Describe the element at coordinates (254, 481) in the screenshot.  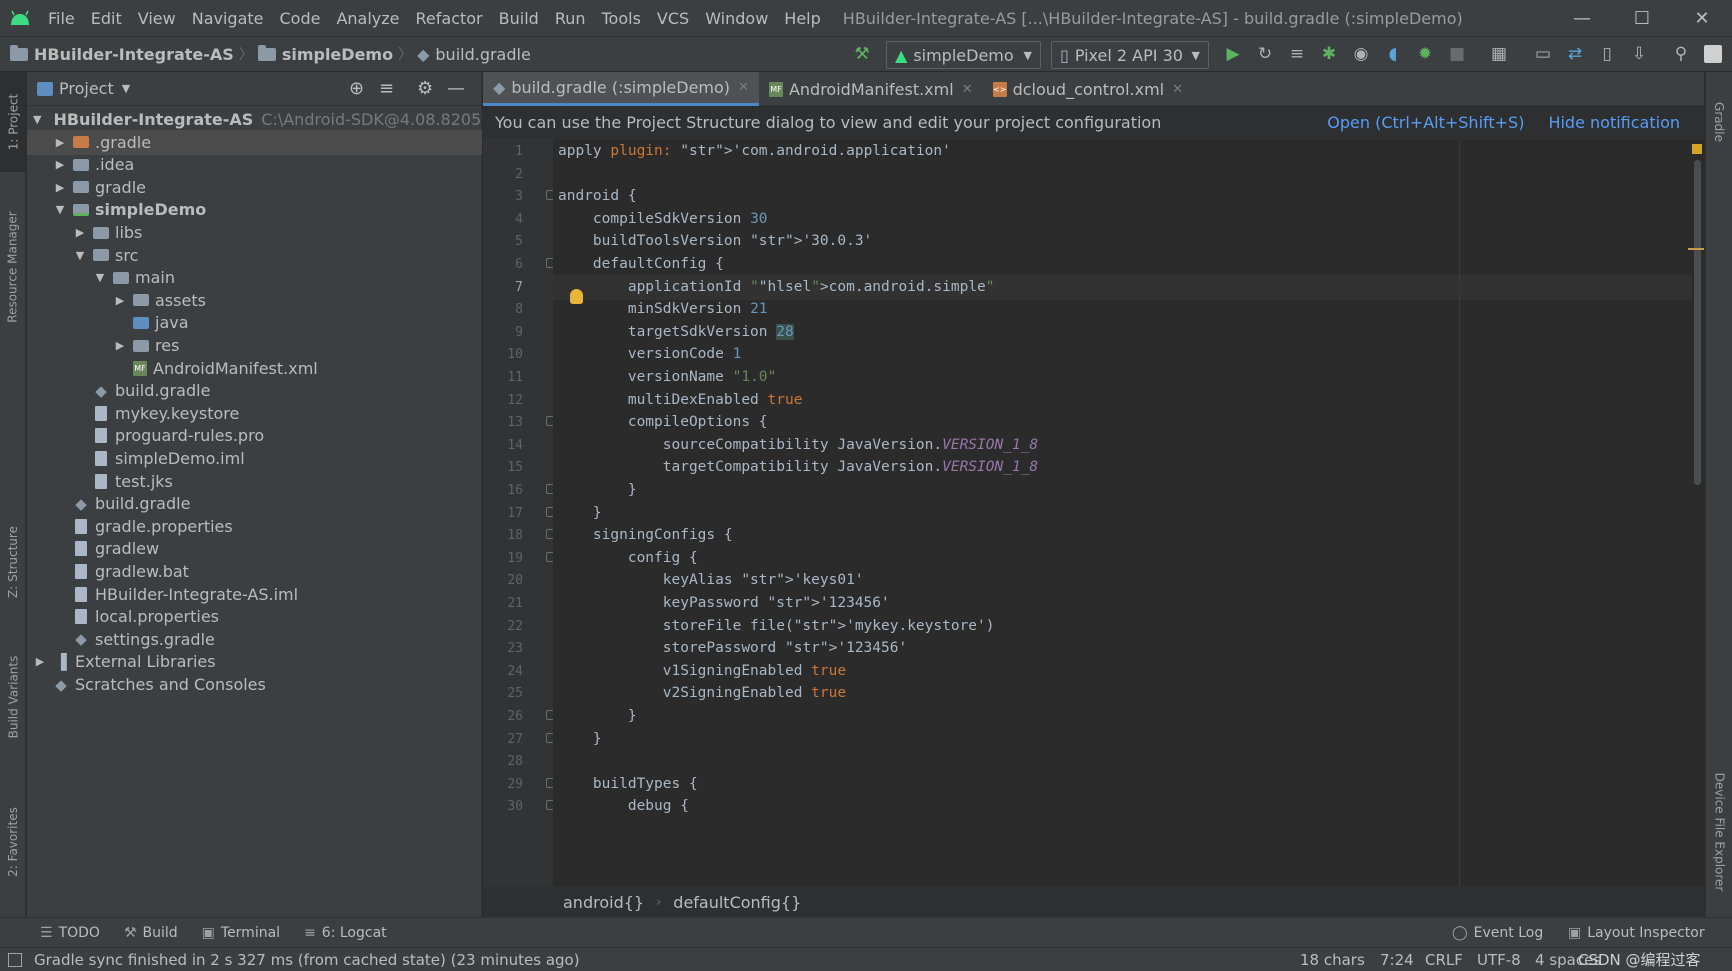
I see `tree-item: test.jks` at that location.